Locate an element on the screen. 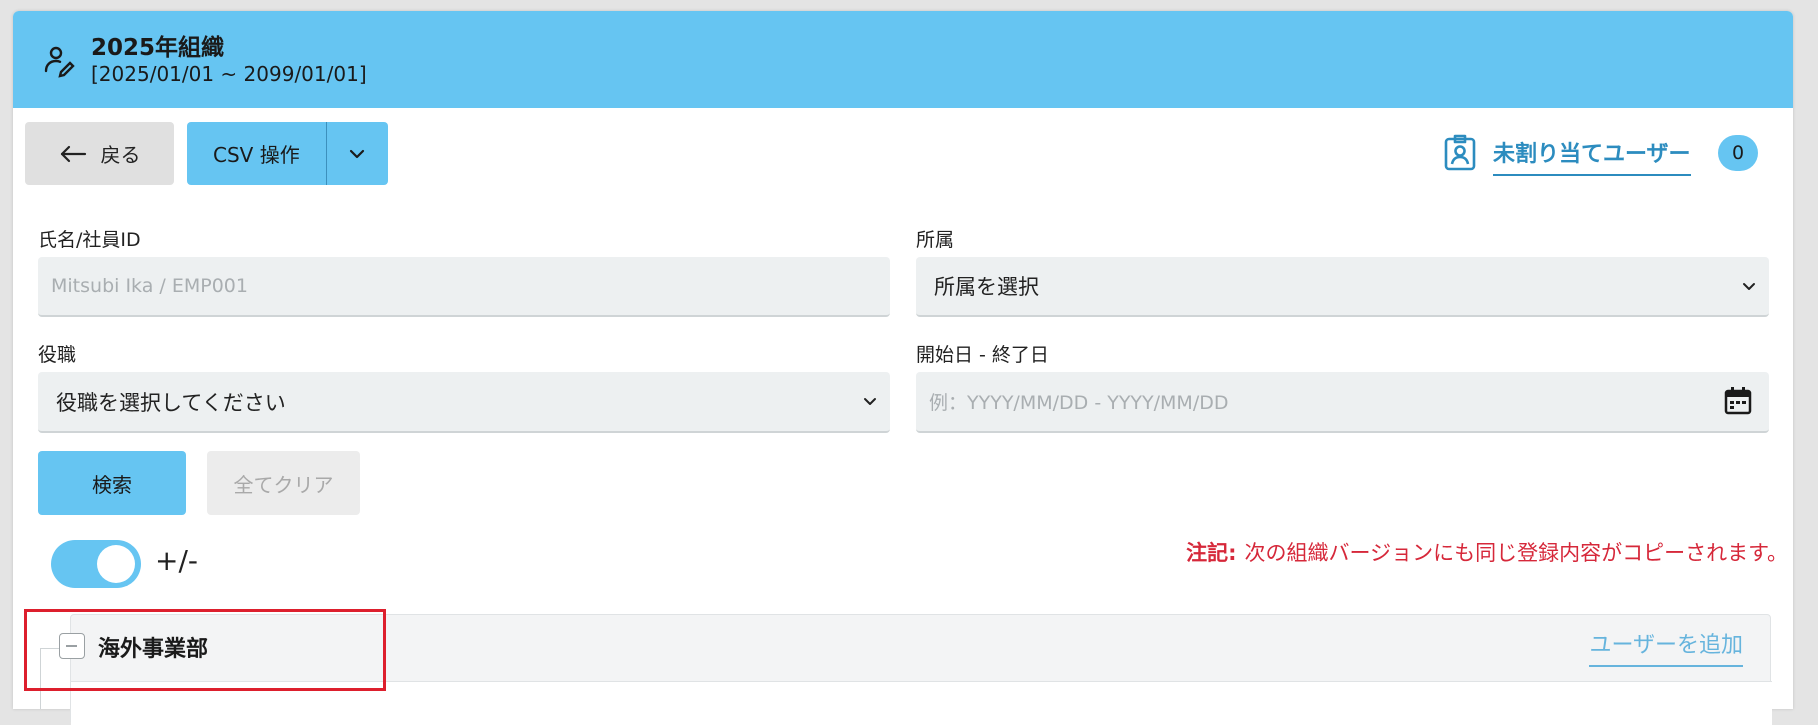 The height and width of the screenshot is (725, 1818). highlight-box is located at coordinates (205, 650).